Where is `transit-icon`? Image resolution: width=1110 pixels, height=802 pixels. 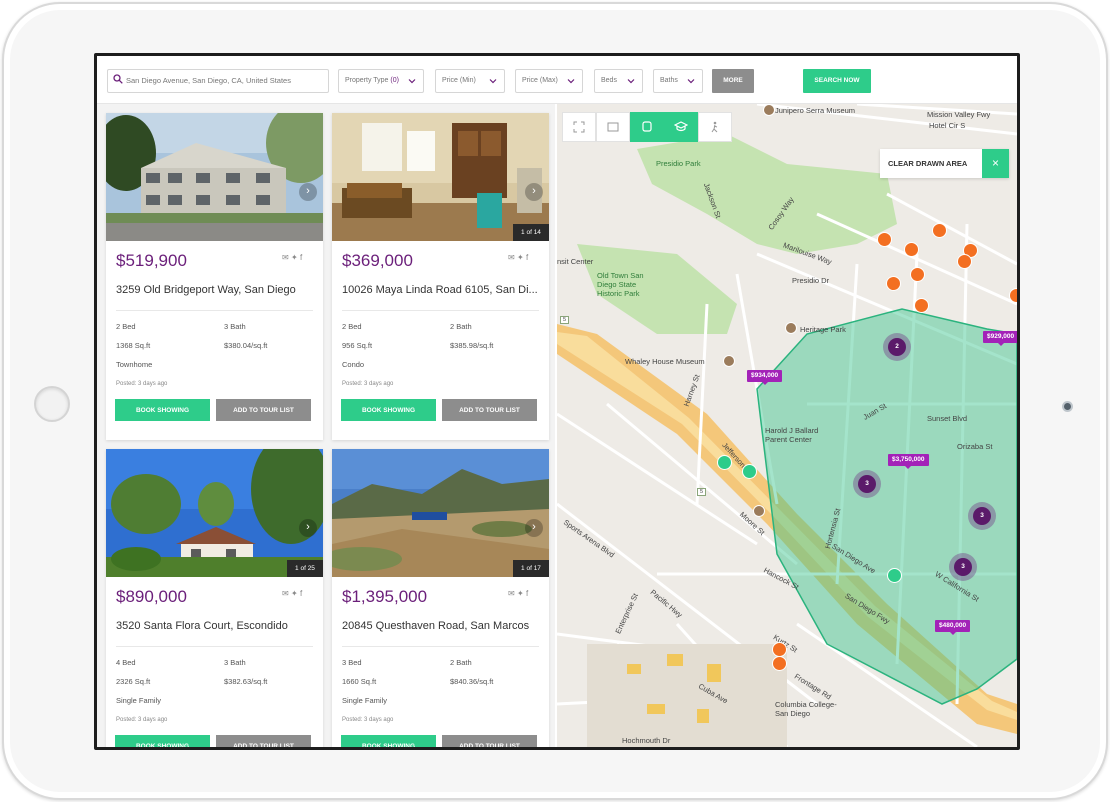
transit-icon is located at coordinates (647, 127).